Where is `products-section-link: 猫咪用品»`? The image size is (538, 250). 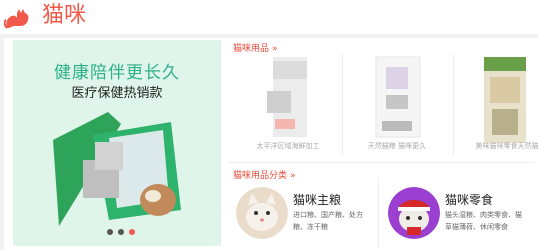
products-section-link: 猫咪用品» is located at coordinates (255, 47).